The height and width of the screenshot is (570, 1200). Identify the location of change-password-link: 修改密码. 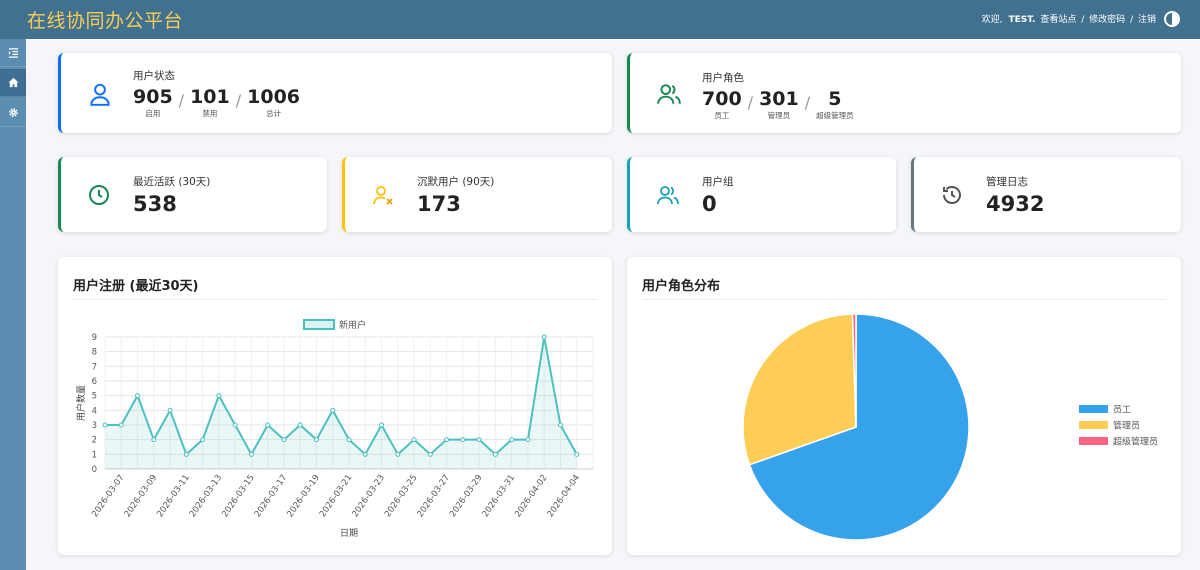
(1107, 20).